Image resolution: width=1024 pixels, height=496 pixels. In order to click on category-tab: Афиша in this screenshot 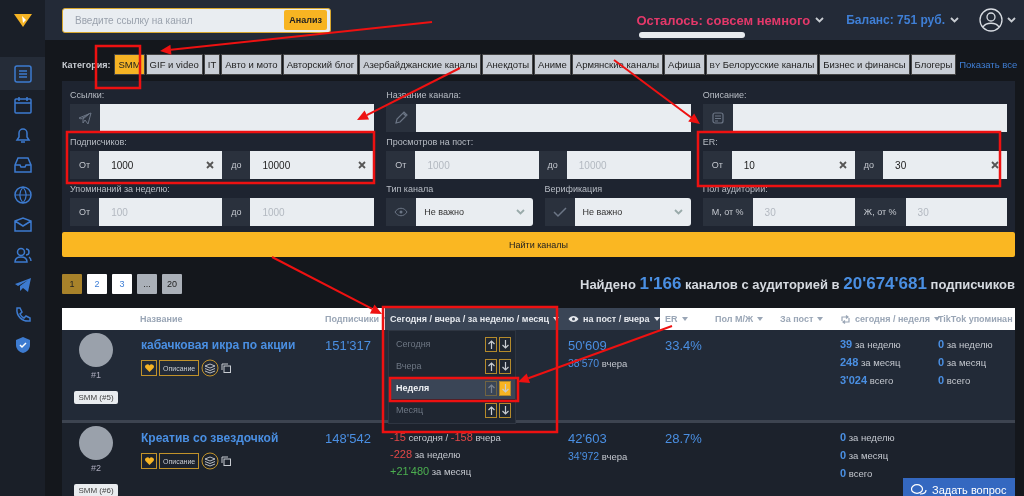, I will do `click(684, 64)`.